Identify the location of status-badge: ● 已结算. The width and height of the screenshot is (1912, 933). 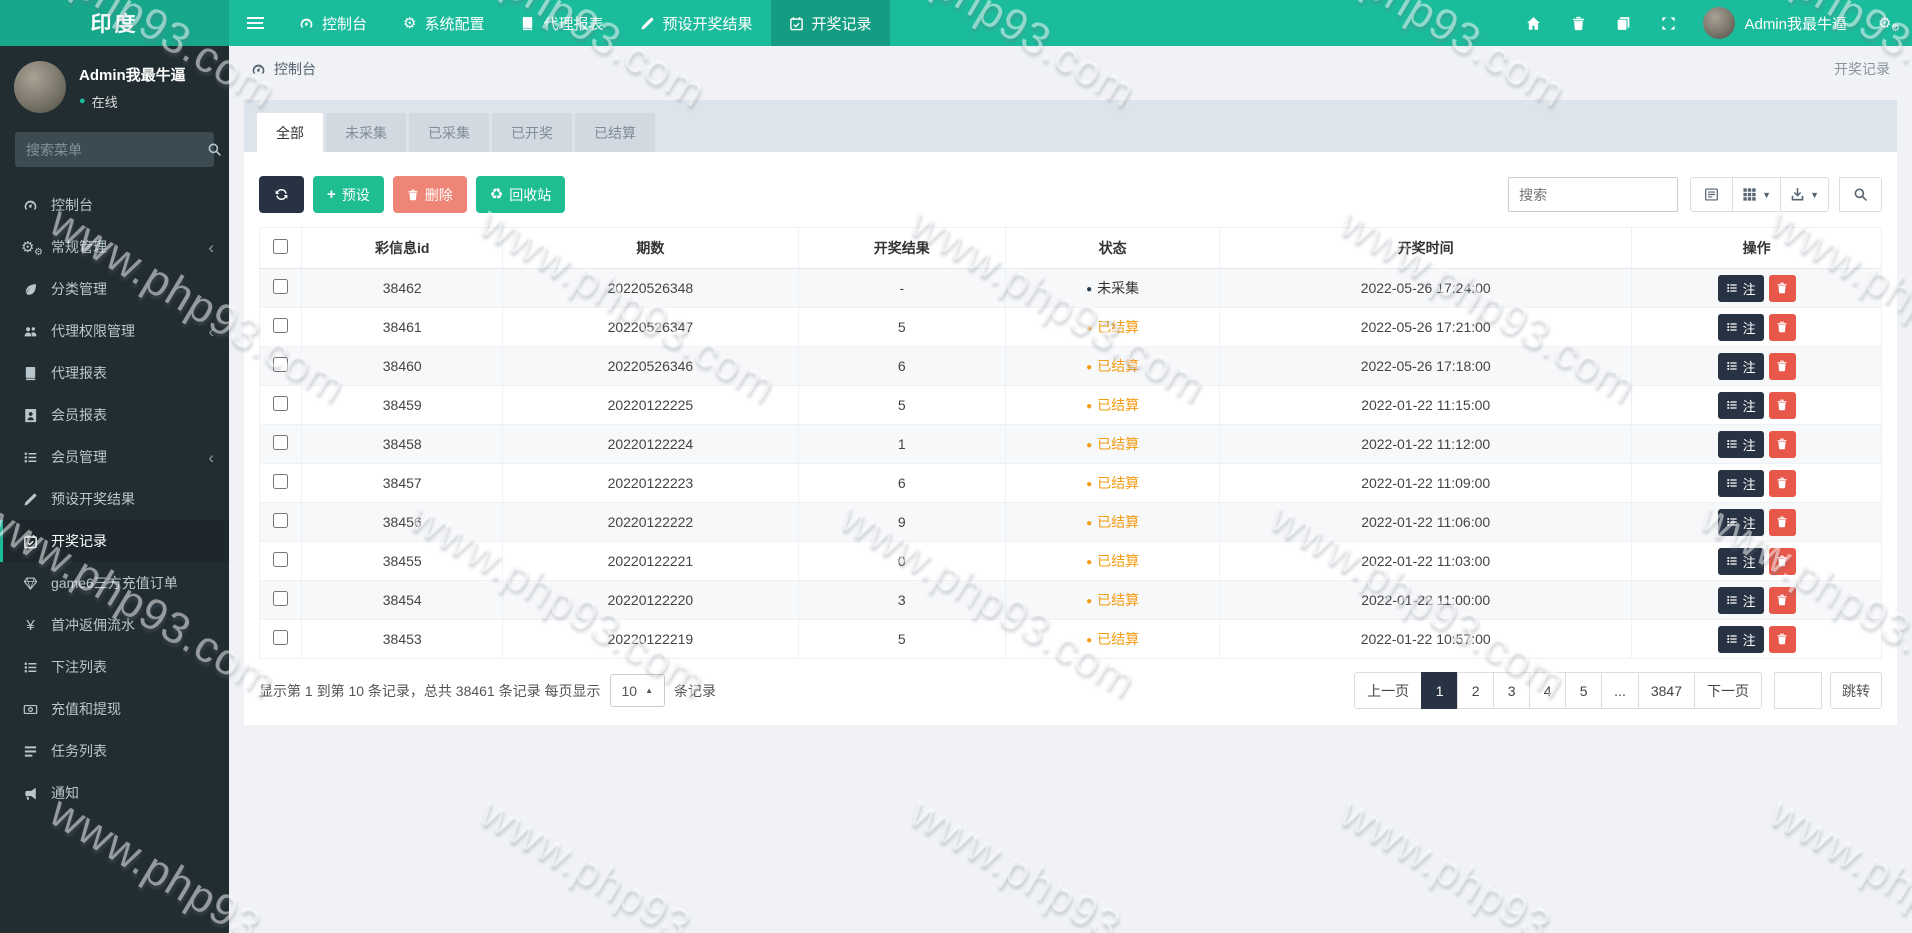
(1113, 561).